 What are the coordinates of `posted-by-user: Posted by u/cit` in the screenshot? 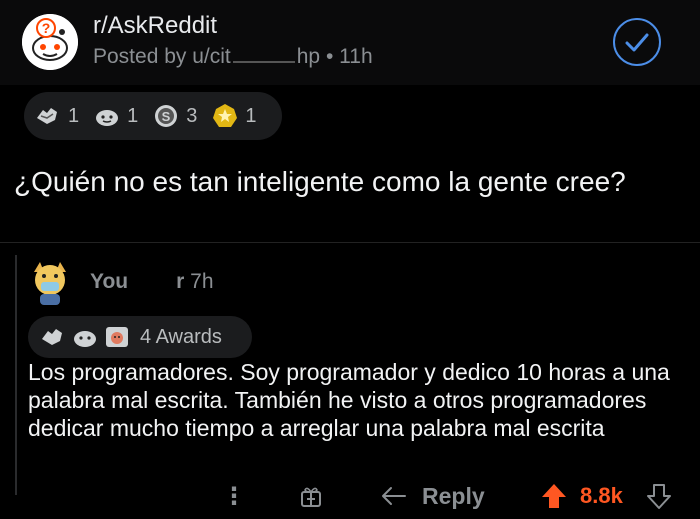 It's located at (162, 56).